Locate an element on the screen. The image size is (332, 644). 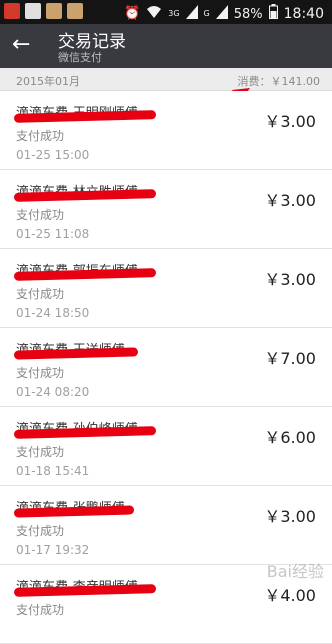
notification-icons is located at coordinates (43, 11).